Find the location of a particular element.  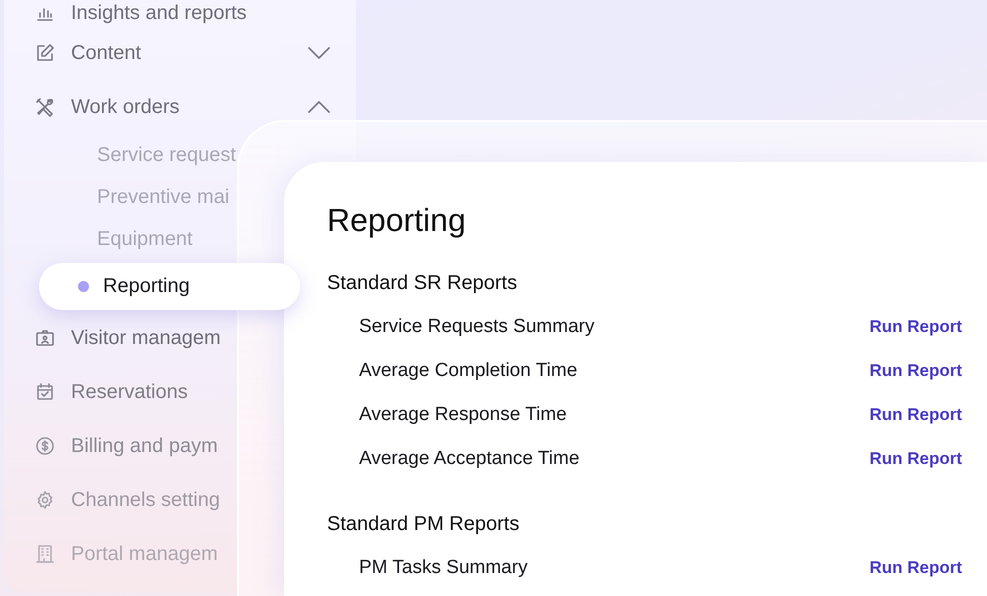

nav-item: Visitor managem is located at coordinates (146, 338).